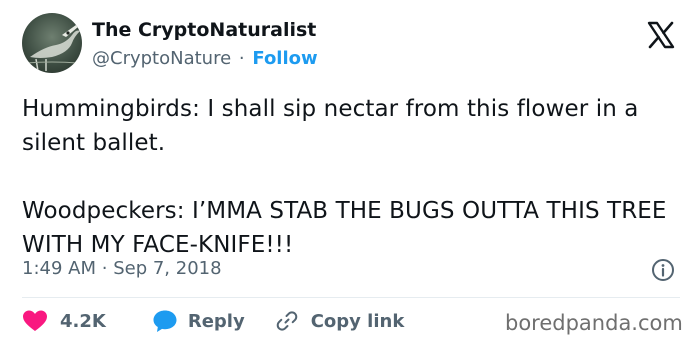 The image size is (700, 348). I want to click on copy-link-label: Copy link, so click(357, 321).